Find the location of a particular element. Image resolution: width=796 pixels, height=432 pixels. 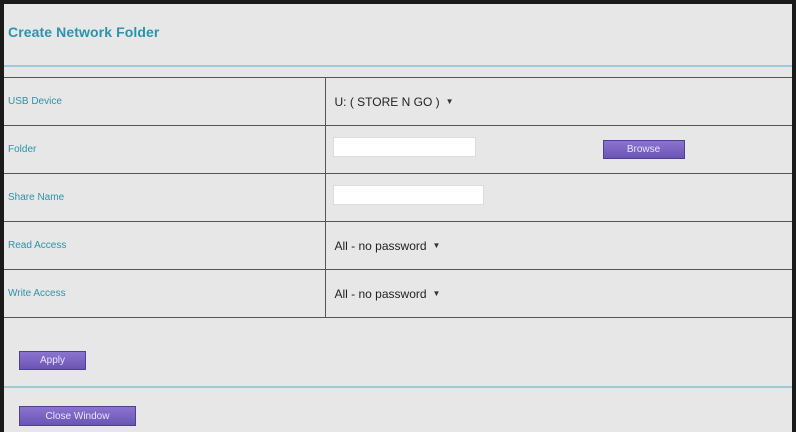

write-access-value: All - no password is located at coordinates (380, 293).